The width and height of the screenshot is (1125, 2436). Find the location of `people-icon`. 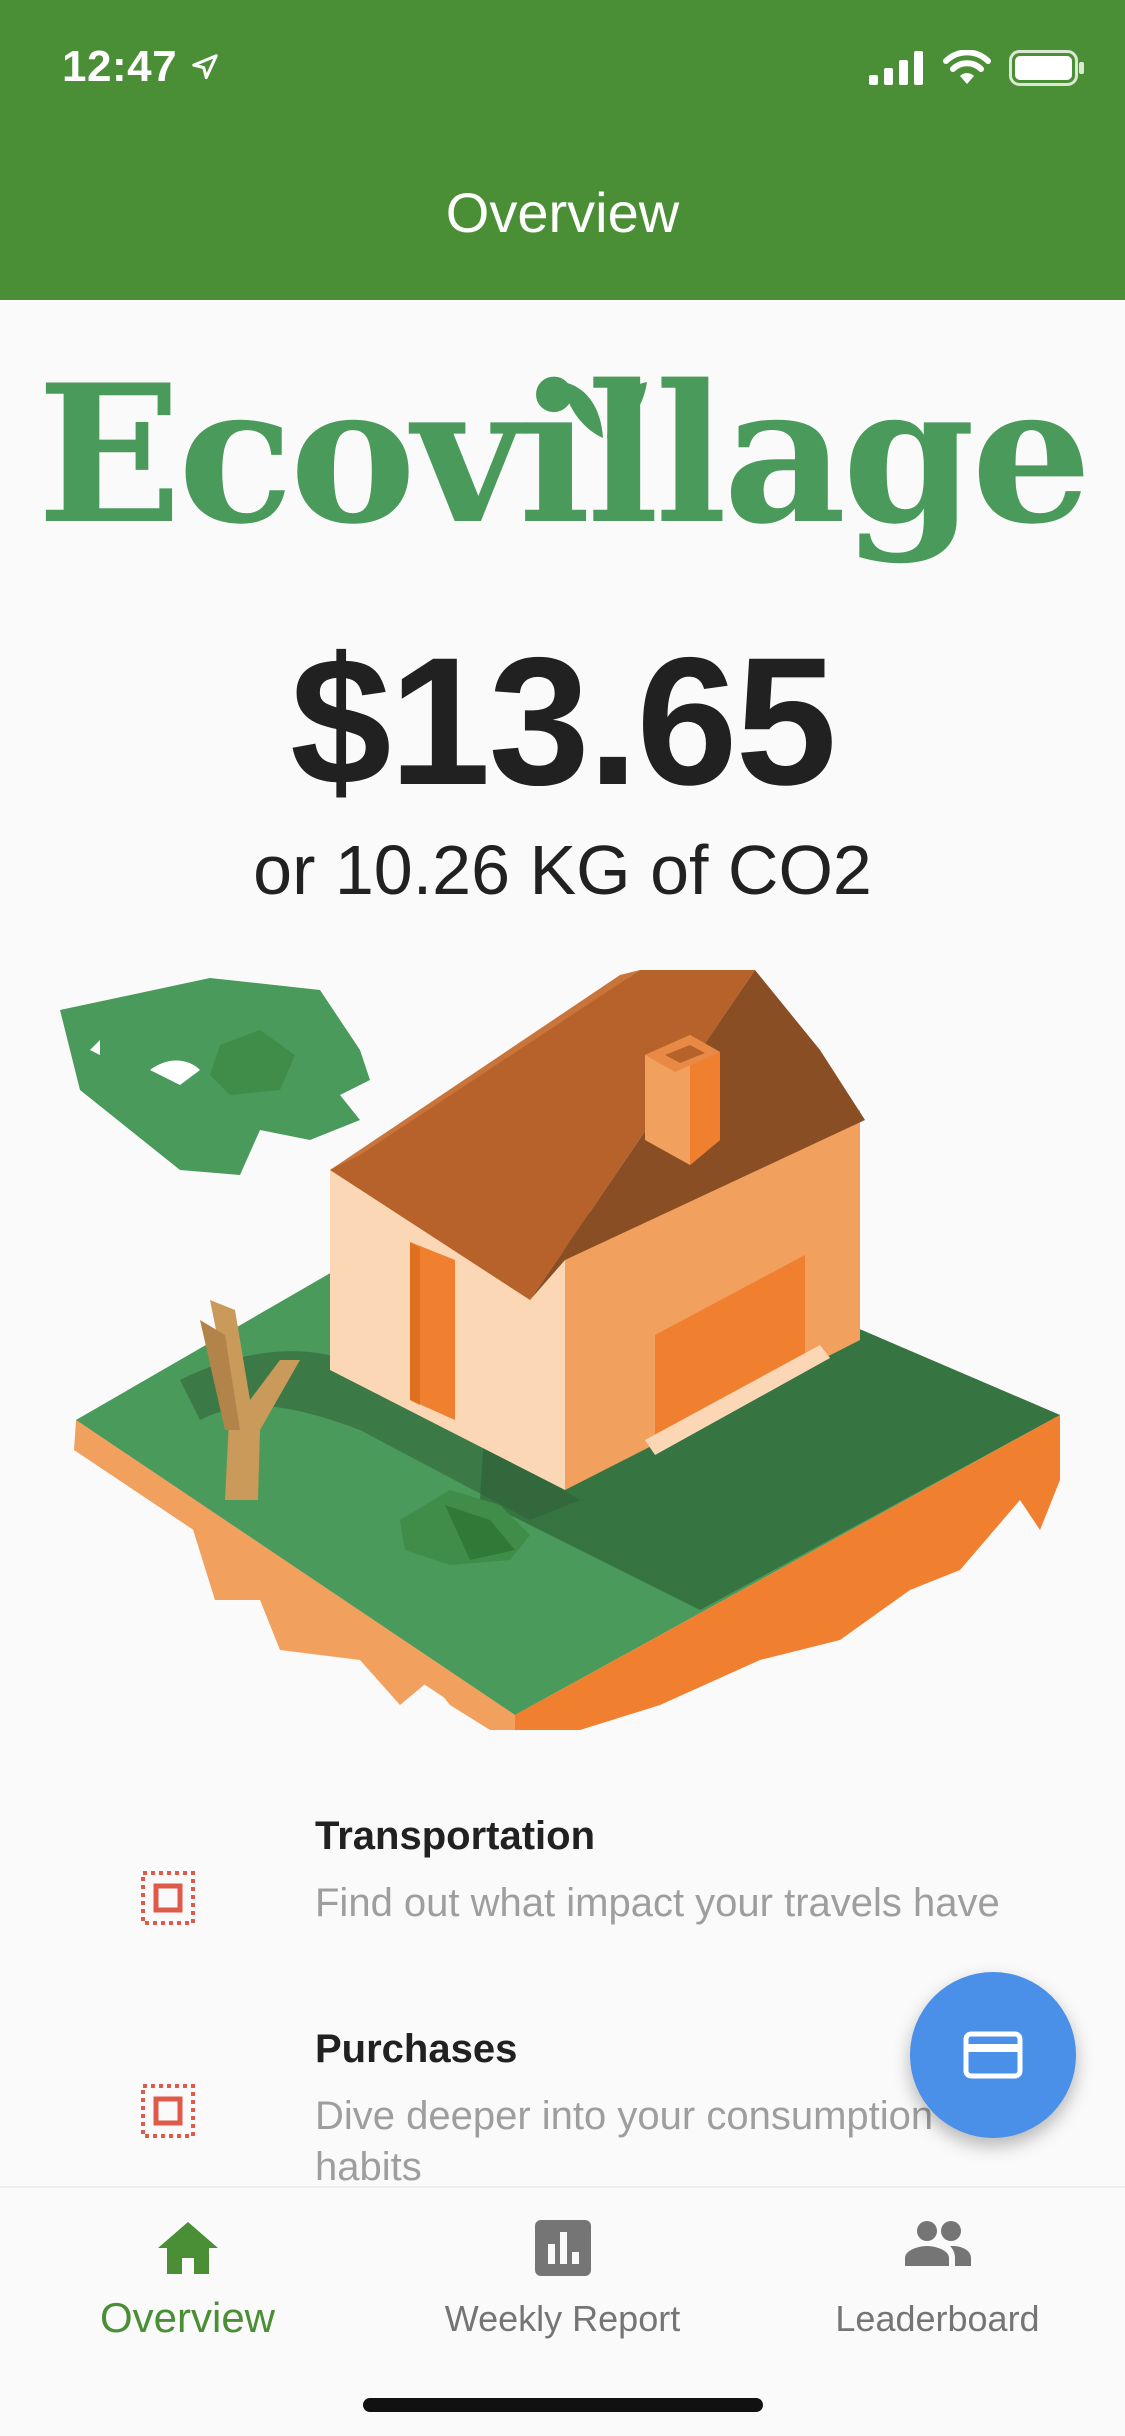

people-icon is located at coordinates (937, 2243).